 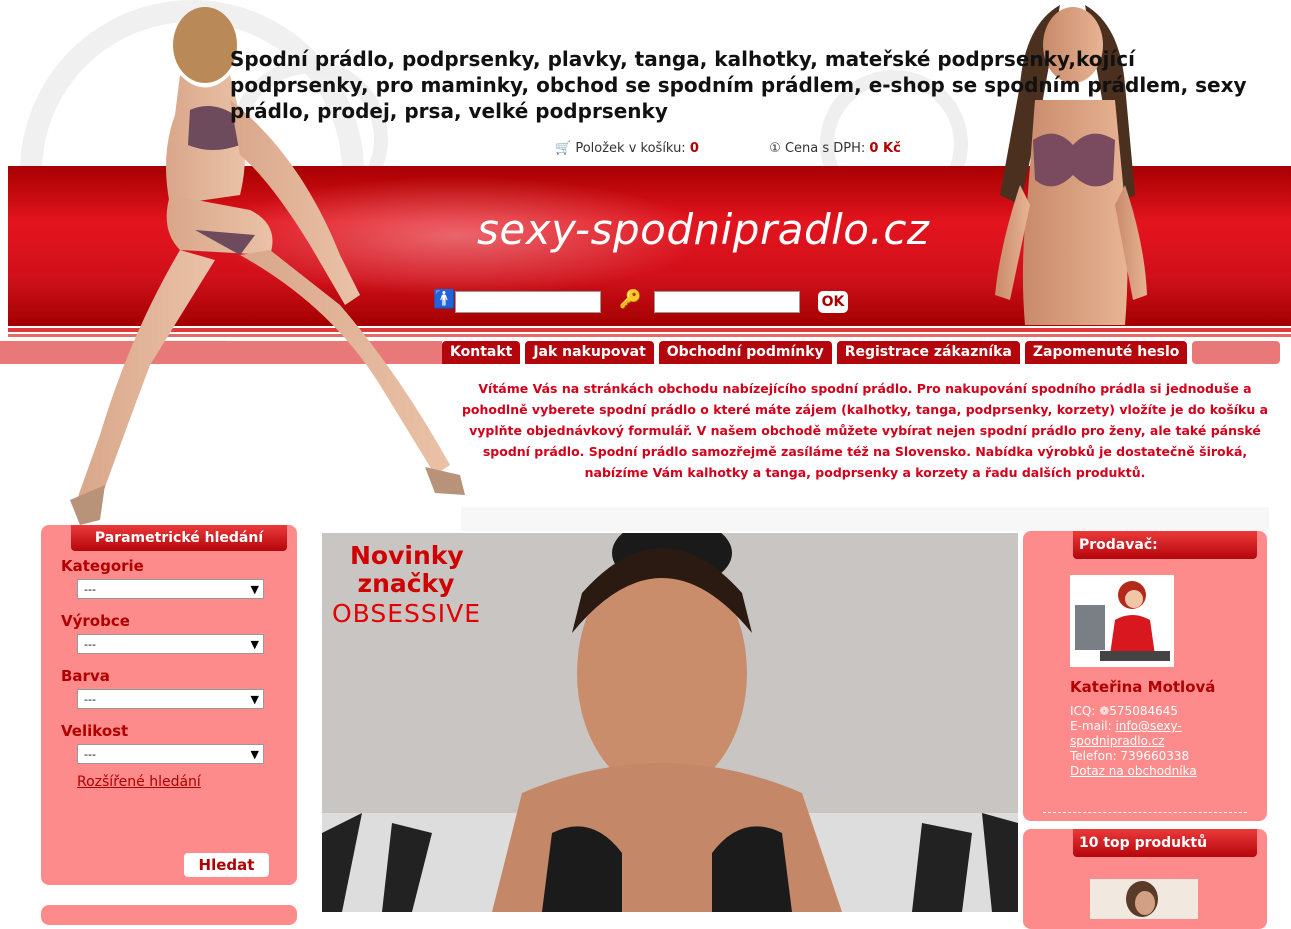 What do you see at coordinates (1149, 726) in the screenshot?
I see `email-link: info@sexy-` at bounding box center [1149, 726].